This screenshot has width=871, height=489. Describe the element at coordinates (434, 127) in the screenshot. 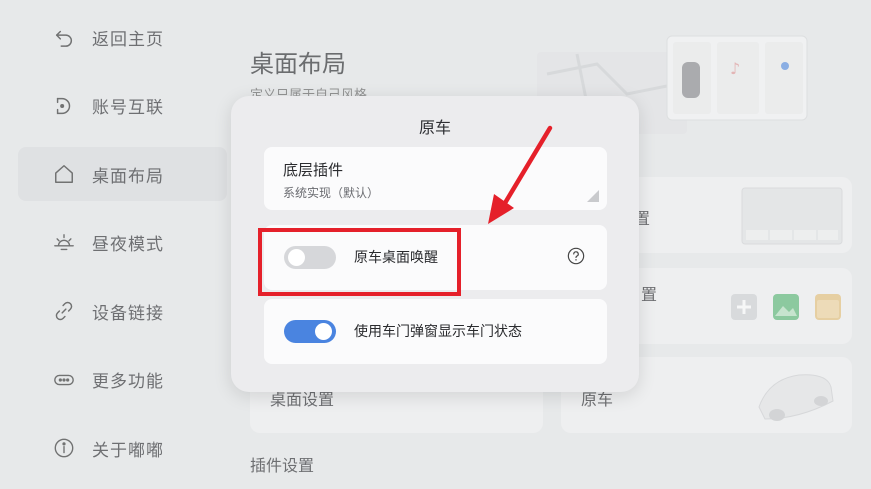

I see `dialog-title: 原车` at that location.